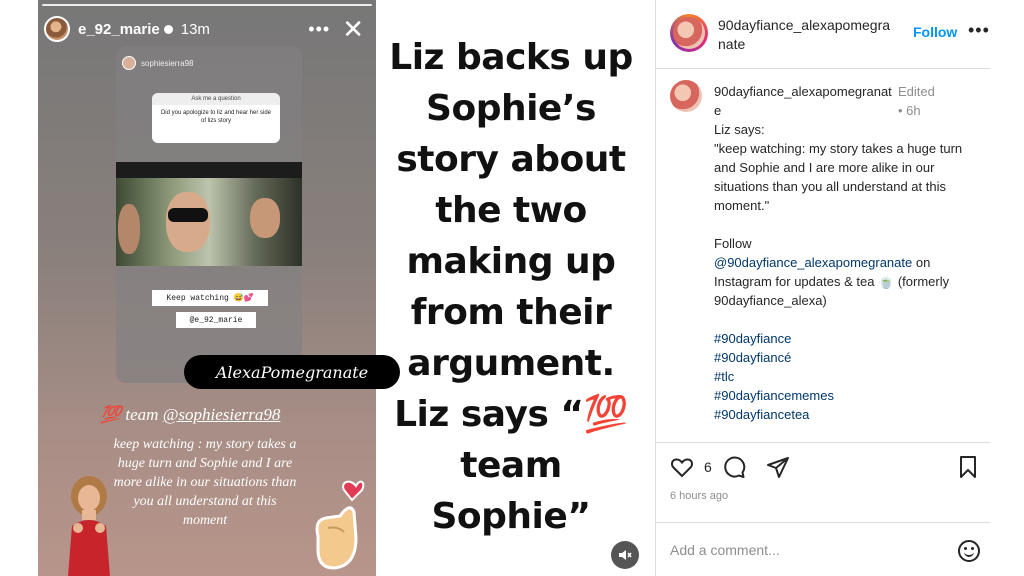 This screenshot has width=1024, height=576. What do you see at coordinates (844, 376) in the screenshot?
I see `hashtag-link: #tlc` at bounding box center [844, 376].